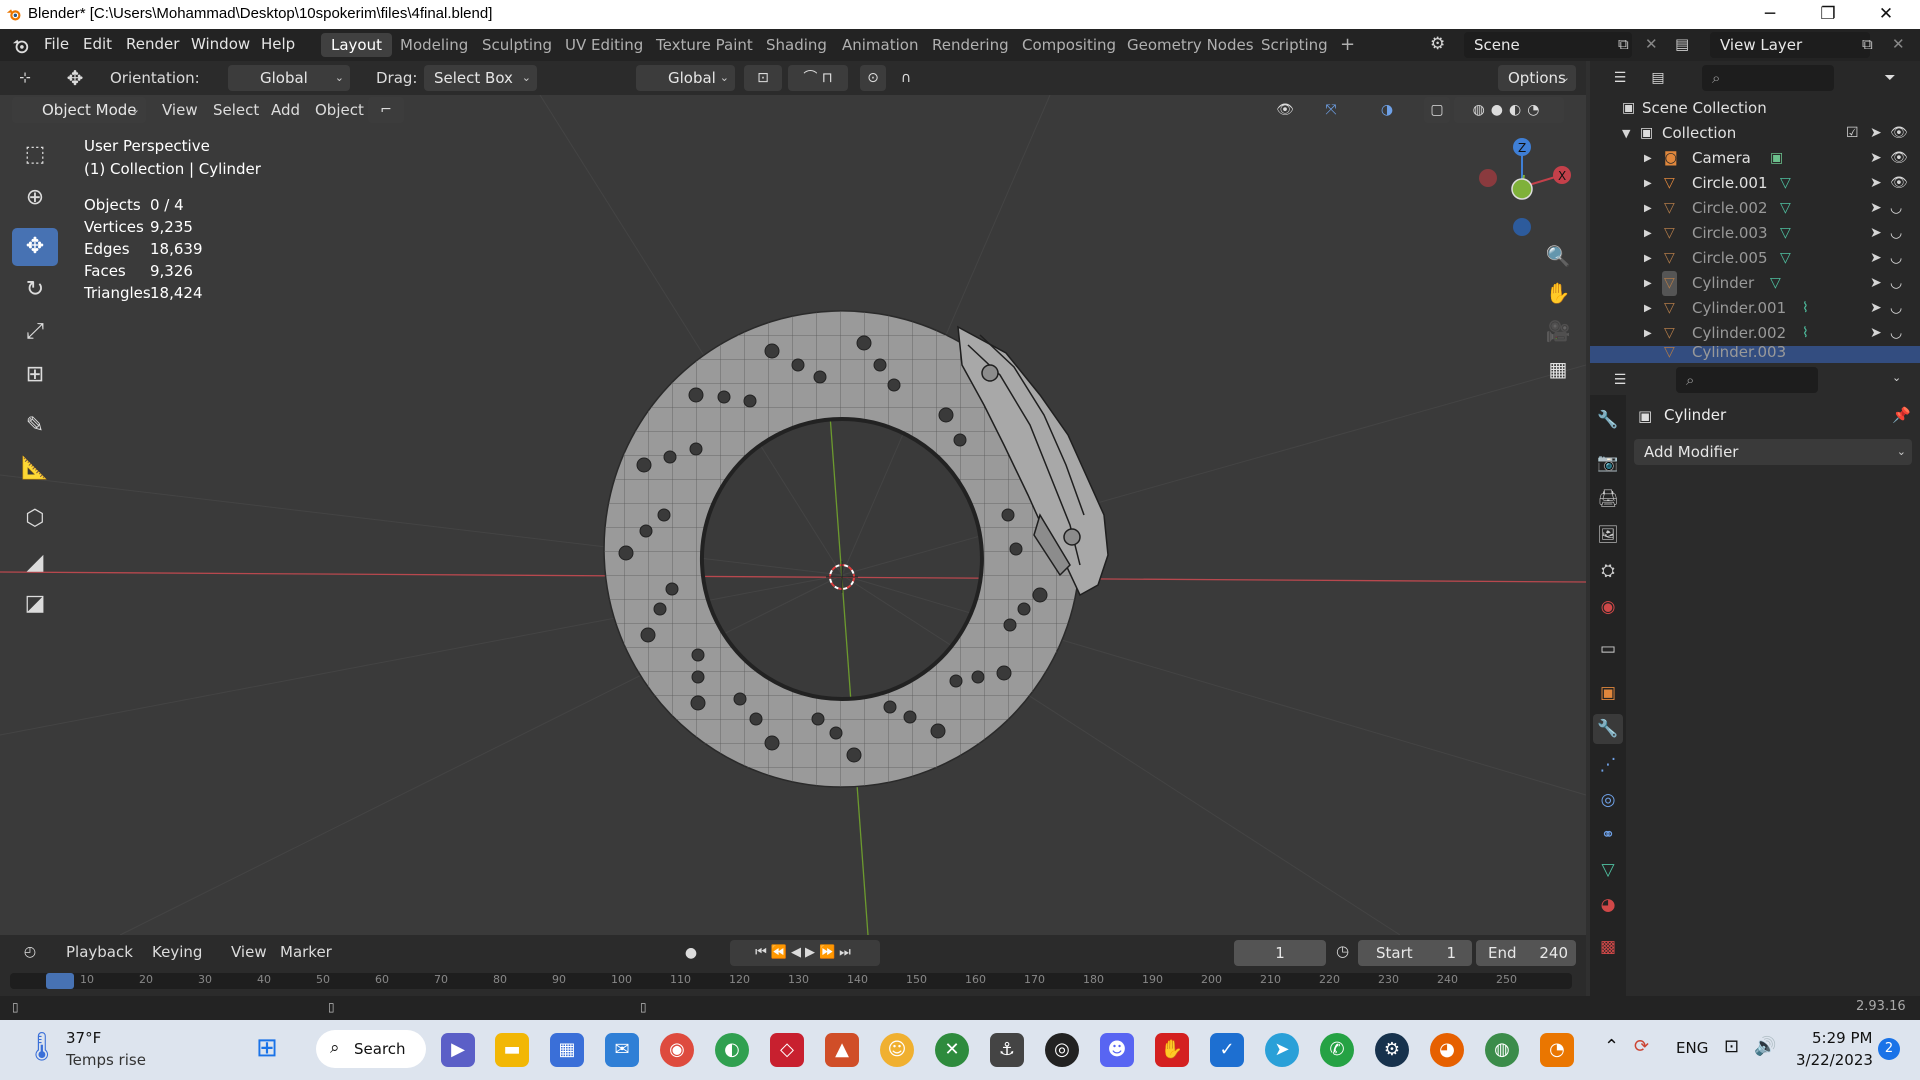  I want to click on falloff-icon: ∩, so click(906, 78).